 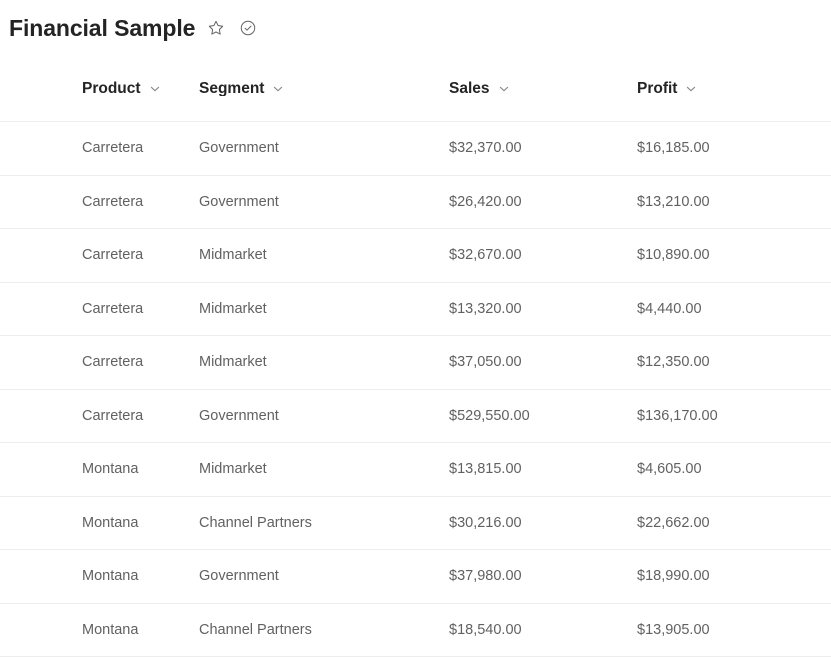 I want to click on cell-profit: $12,350.00, so click(x=673, y=362).